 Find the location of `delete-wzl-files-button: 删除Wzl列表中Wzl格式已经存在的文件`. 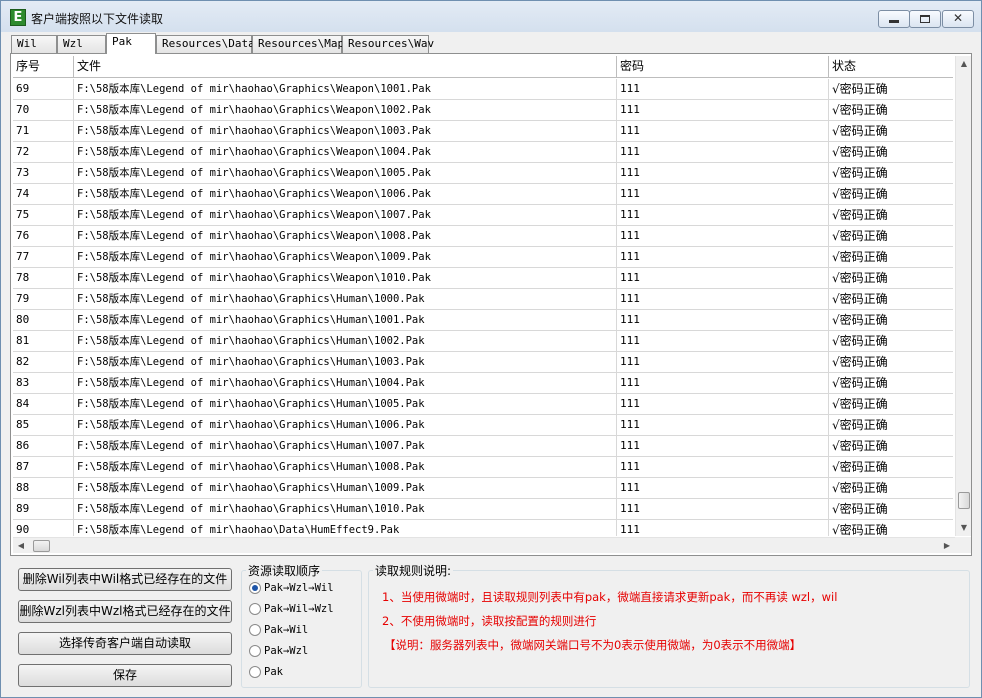

delete-wzl-files-button: 删除Wzl列表中Wzl格式已经存在的文件 is located at coordinates (125, 611).